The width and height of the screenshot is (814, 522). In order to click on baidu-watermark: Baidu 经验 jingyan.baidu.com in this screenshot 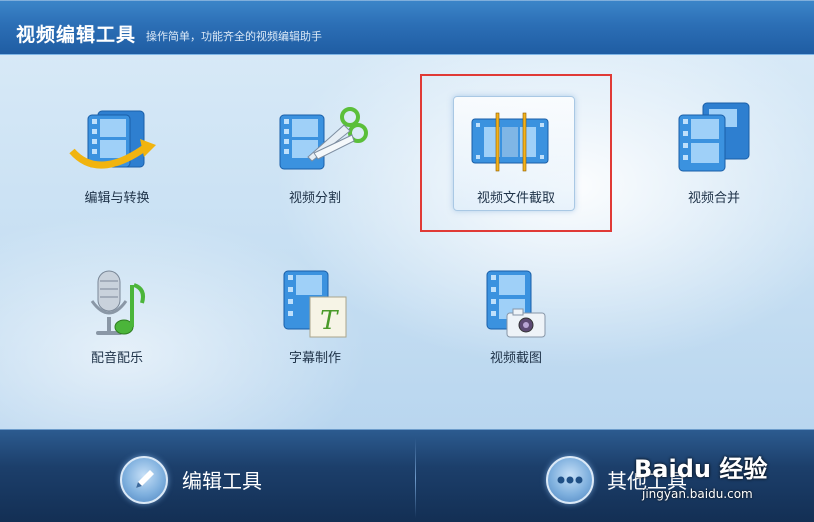, I will do `click(704, 479)`.